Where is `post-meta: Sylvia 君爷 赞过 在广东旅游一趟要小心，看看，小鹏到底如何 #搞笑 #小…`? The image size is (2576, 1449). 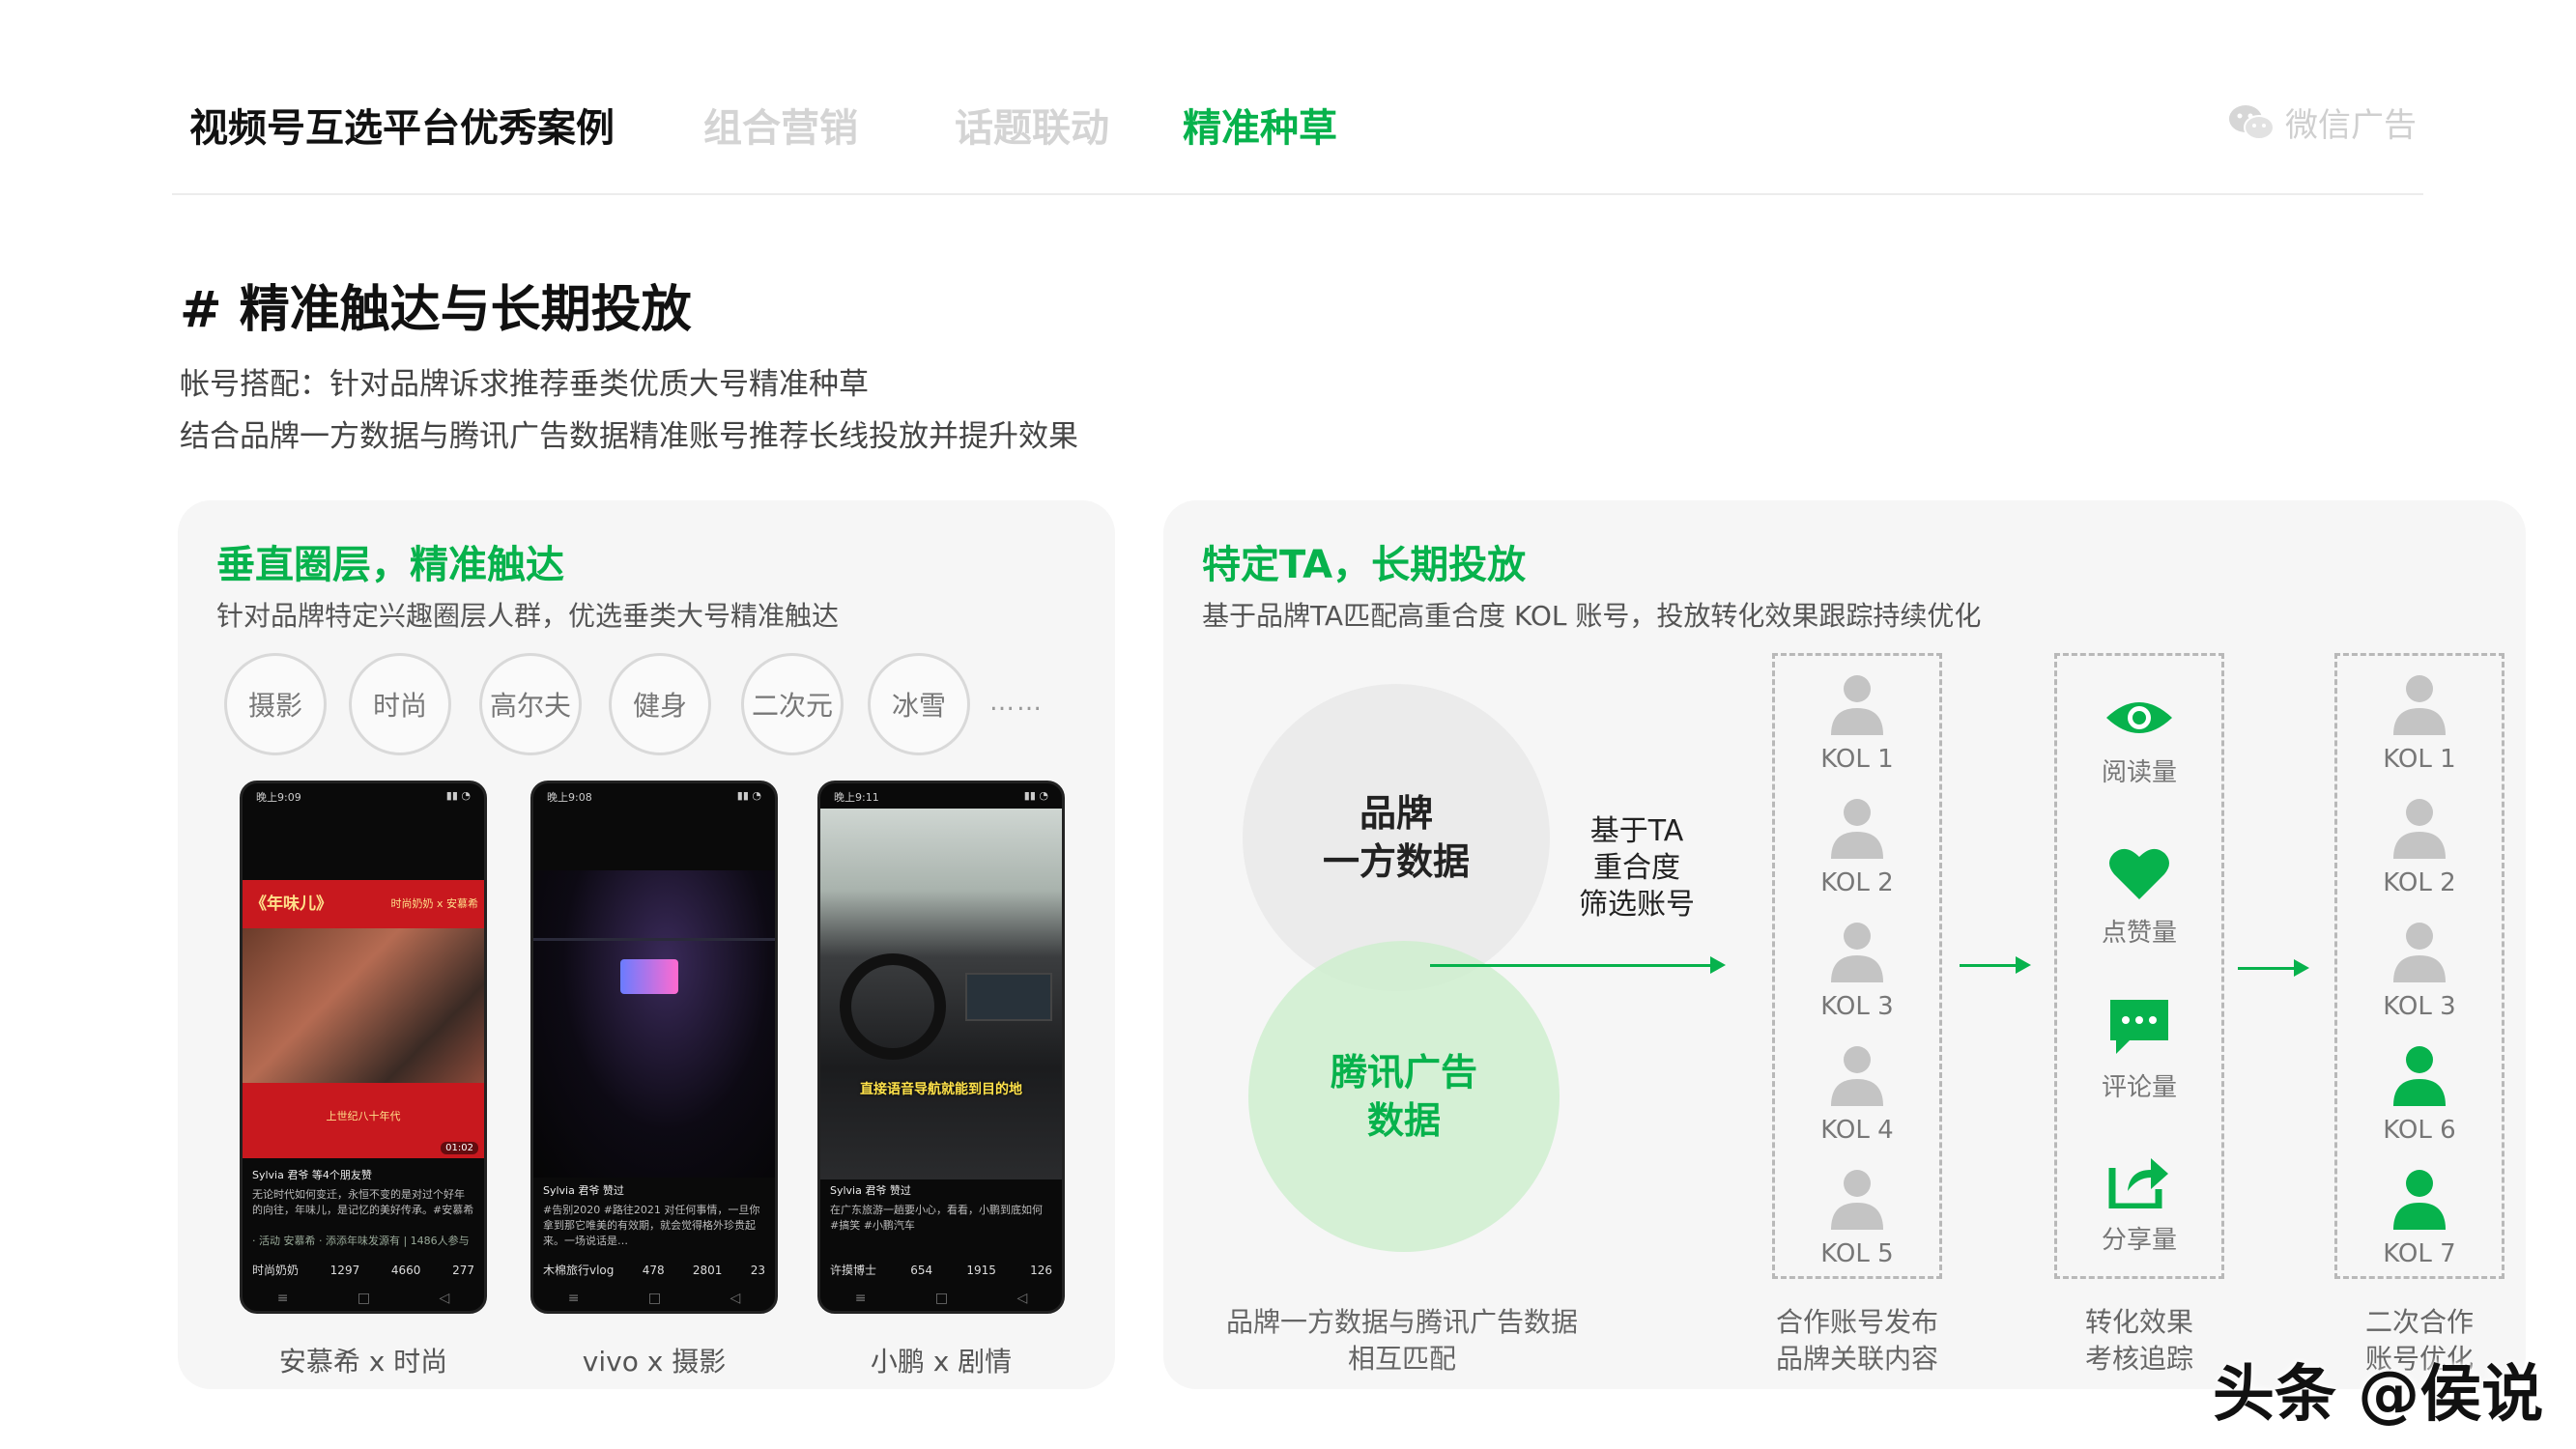 post-meta: Sylvia 君爷 赞过 在广东旅游一趟要小心，看看，小鹏到底如何 #搞笑 #小… is located at coordinates (941, 1216).